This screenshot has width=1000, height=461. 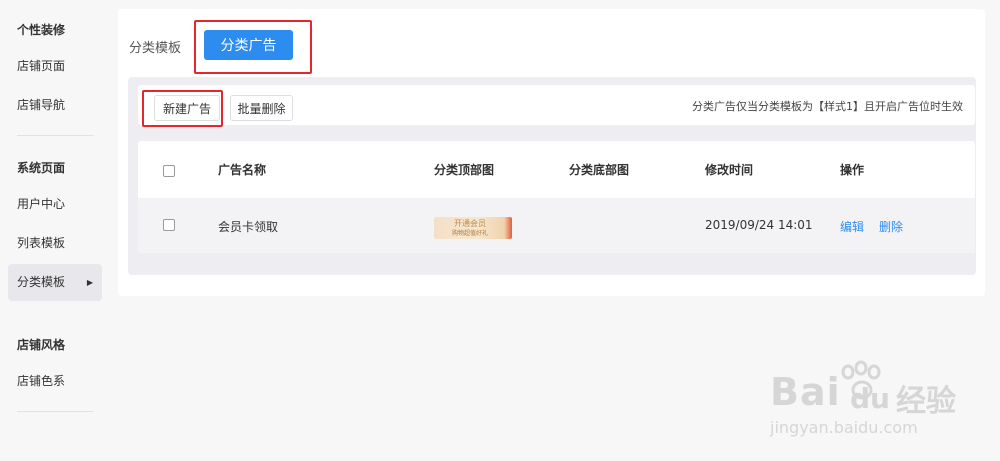 I want to click on sidebar-item-store-pages: 店铺页面, so click(x=55, y=66).